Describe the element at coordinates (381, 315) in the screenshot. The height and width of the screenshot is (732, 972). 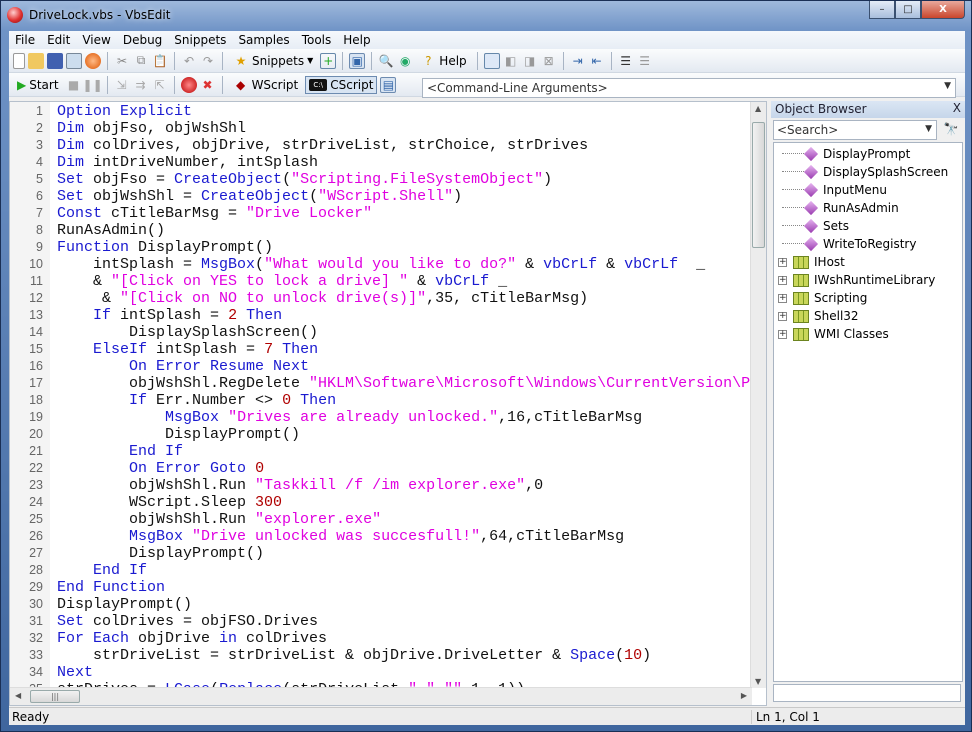
I see `code-line: 13 If intSplash = 2 Then` at that location.